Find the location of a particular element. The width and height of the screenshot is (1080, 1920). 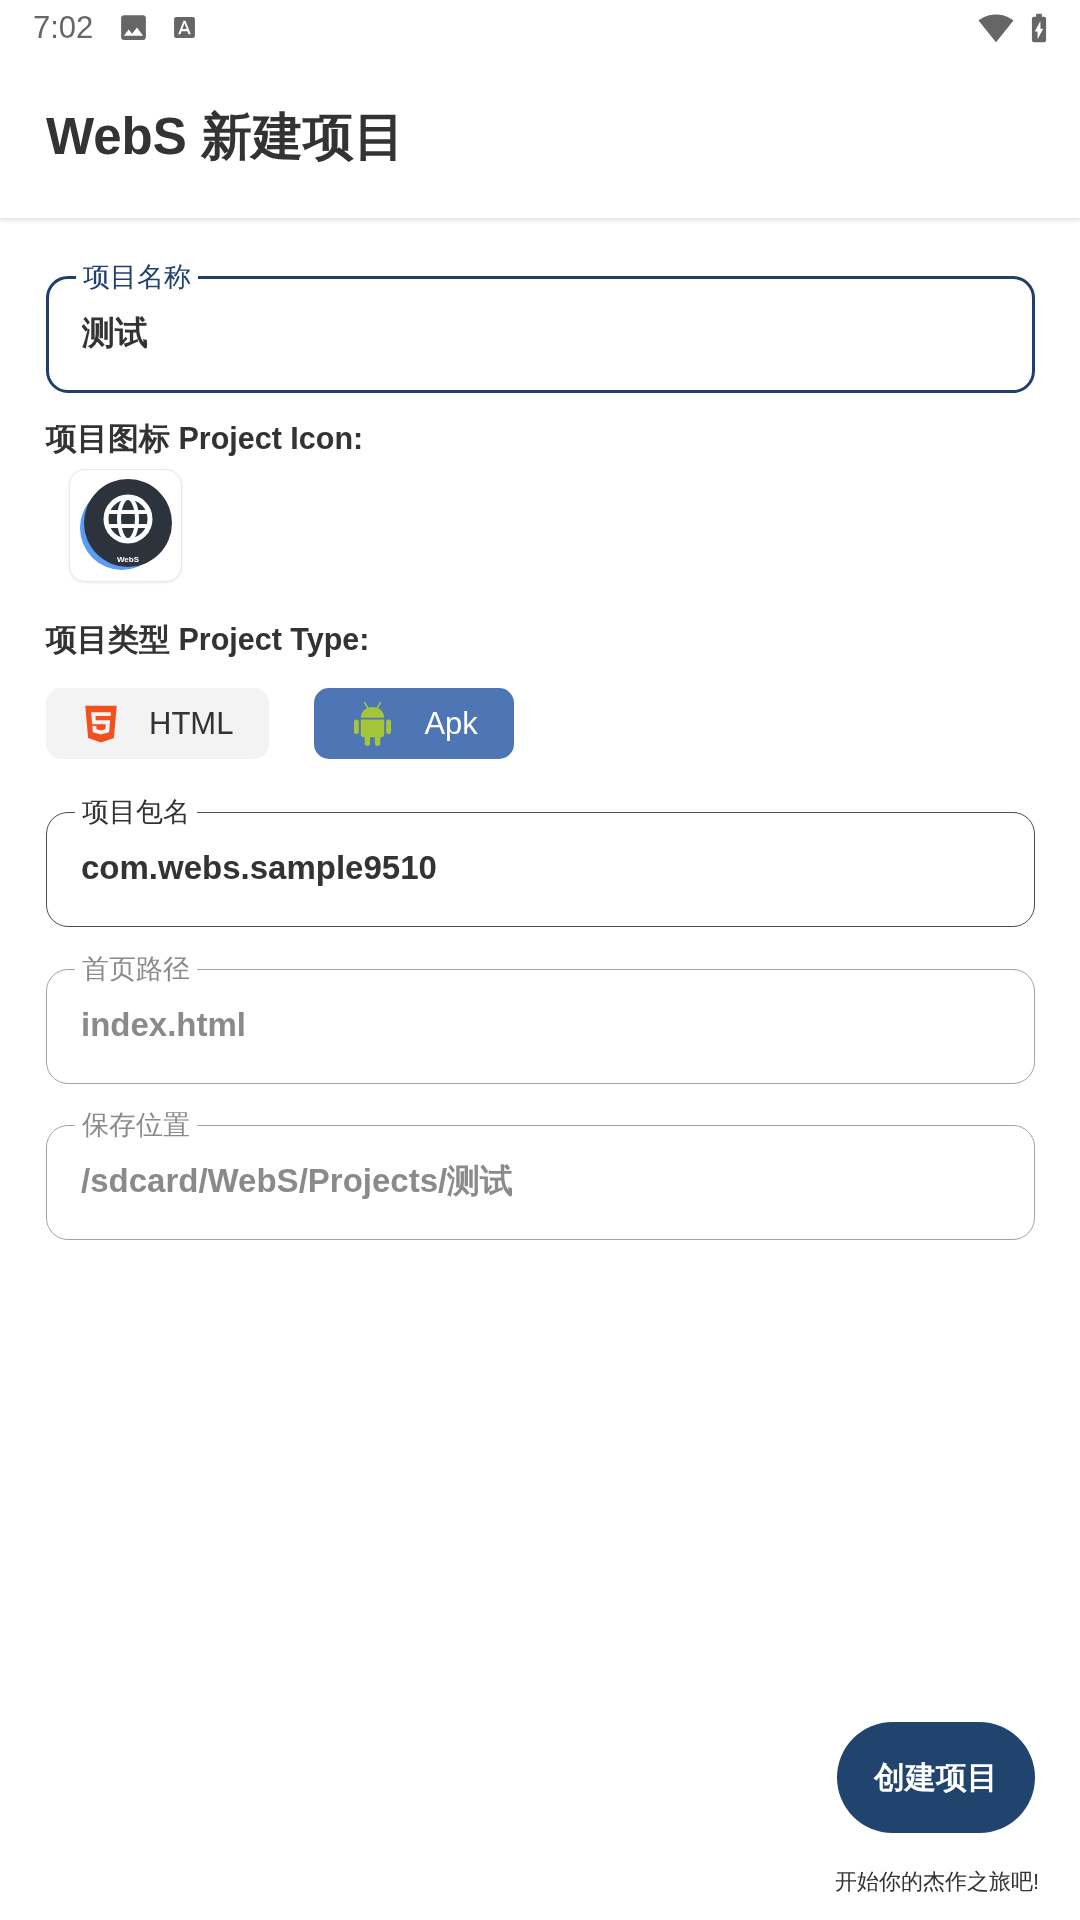

android-robot-icon is located at coordinates (373, 723).